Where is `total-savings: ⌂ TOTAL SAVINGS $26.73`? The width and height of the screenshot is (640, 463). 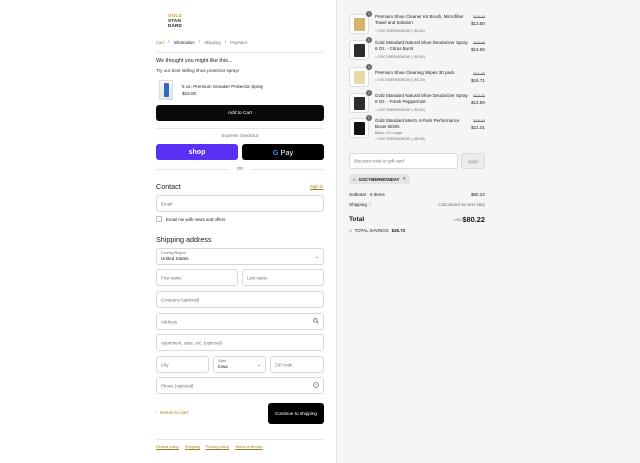 total-savings: ⌂ TOTAL SAVINGS $26.73 is located at coordinates (377, 230).